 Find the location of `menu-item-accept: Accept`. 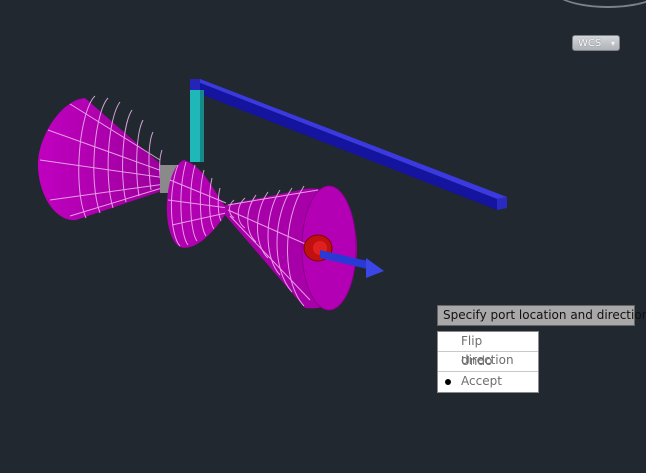

menu-item-accept: Accept is located at coordinates (488, 382).